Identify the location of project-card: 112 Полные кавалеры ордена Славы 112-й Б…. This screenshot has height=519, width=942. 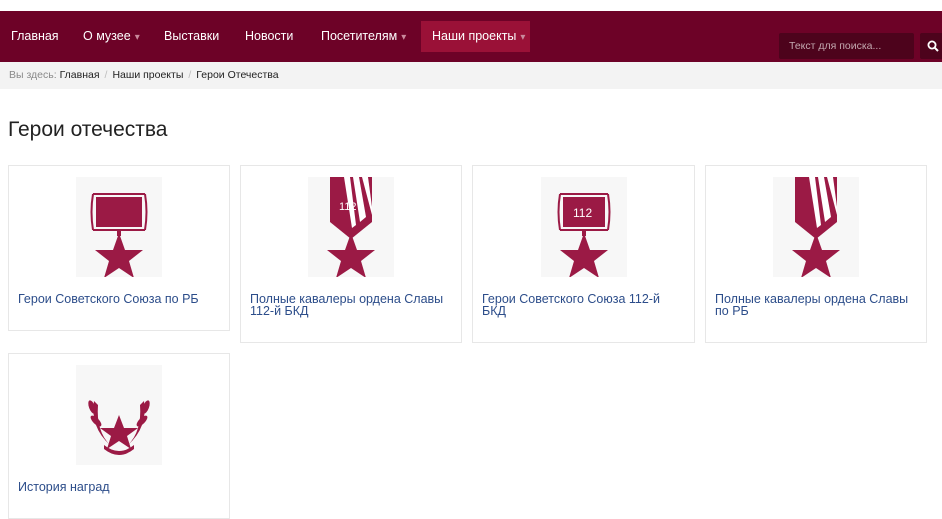
(351, 254).